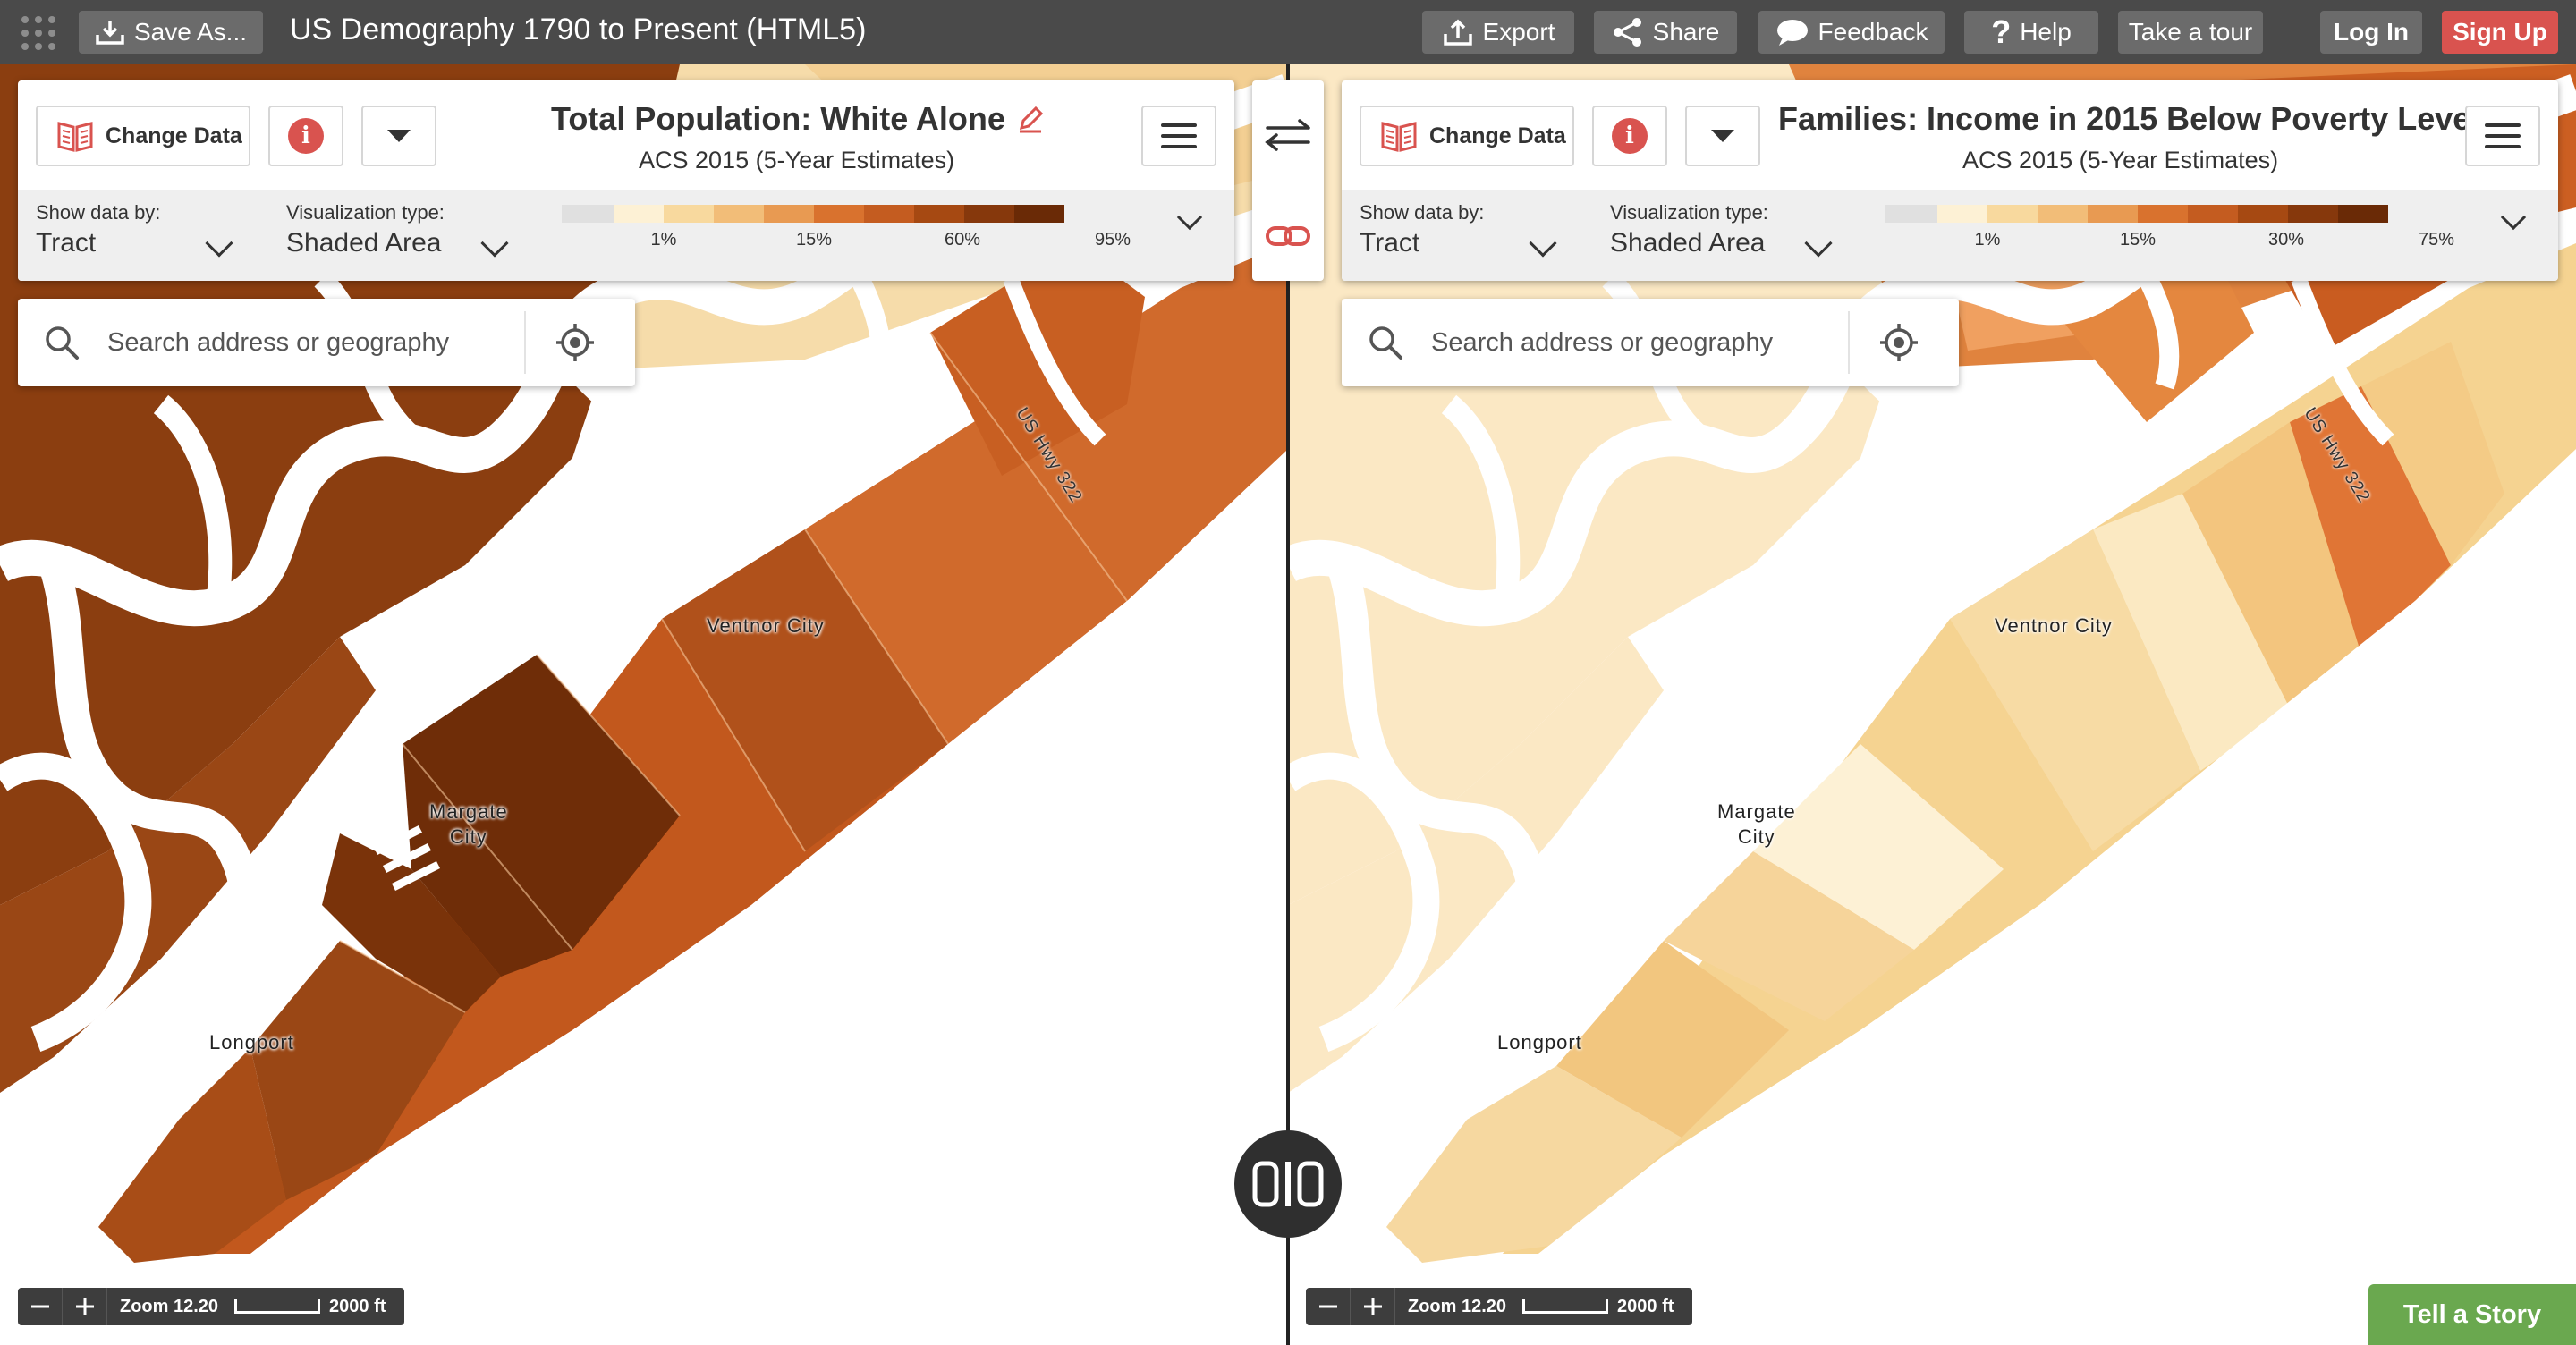  I want to click on export-label: Export, so click(1518, 32).